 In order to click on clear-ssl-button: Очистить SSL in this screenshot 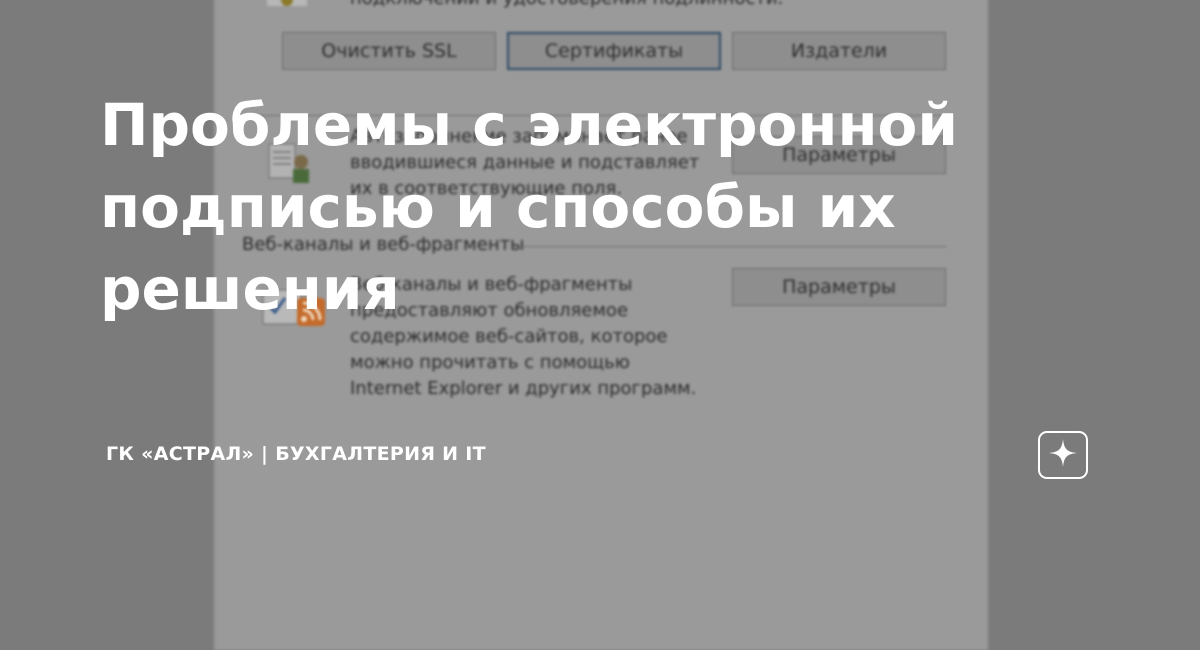, I will do `click(389, 51)`.